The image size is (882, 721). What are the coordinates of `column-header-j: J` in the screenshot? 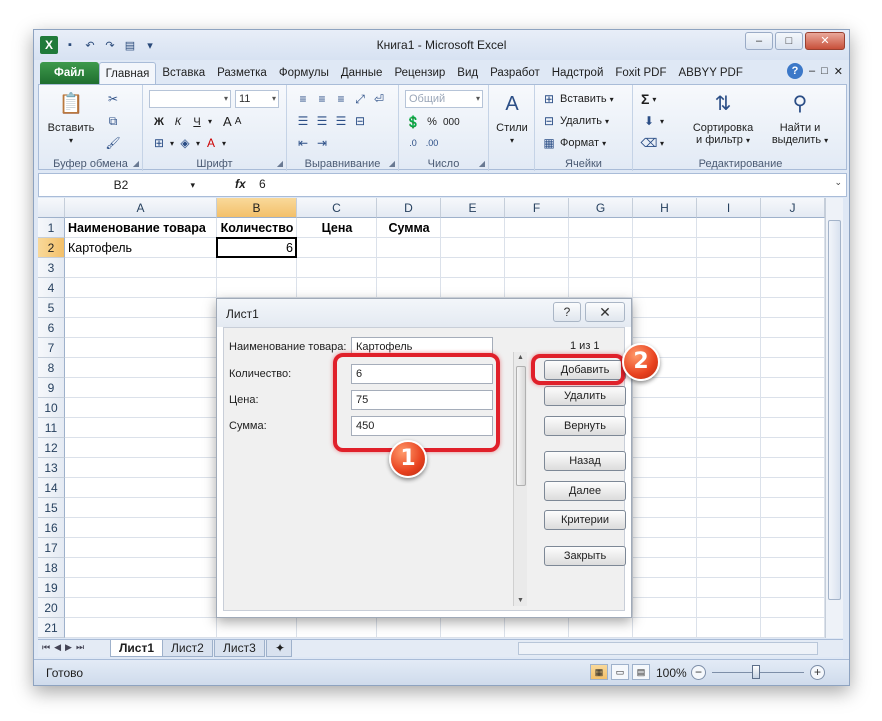 It's located at (793, 208).